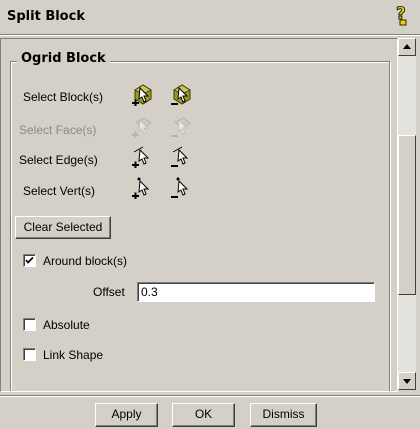  I want to click on link-shape-label: Link Shape, so click(73, 355).